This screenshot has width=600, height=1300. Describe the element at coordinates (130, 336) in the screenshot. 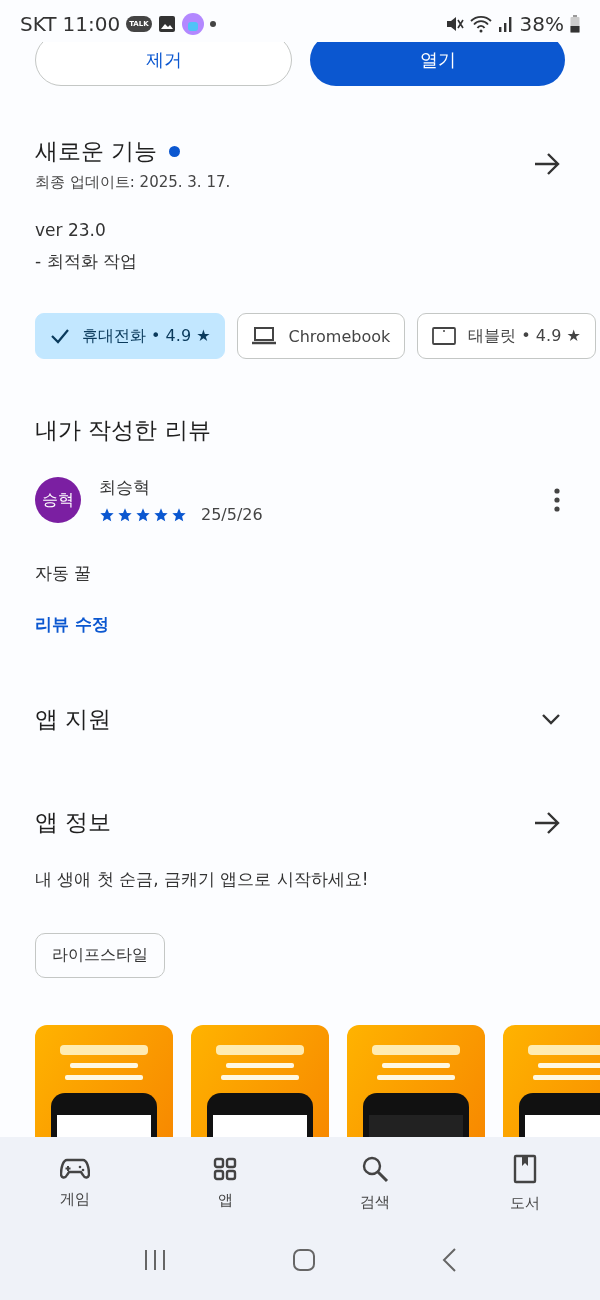

I see `device-filter-chip: 휴대전화 • 4.9 ★` at that location.